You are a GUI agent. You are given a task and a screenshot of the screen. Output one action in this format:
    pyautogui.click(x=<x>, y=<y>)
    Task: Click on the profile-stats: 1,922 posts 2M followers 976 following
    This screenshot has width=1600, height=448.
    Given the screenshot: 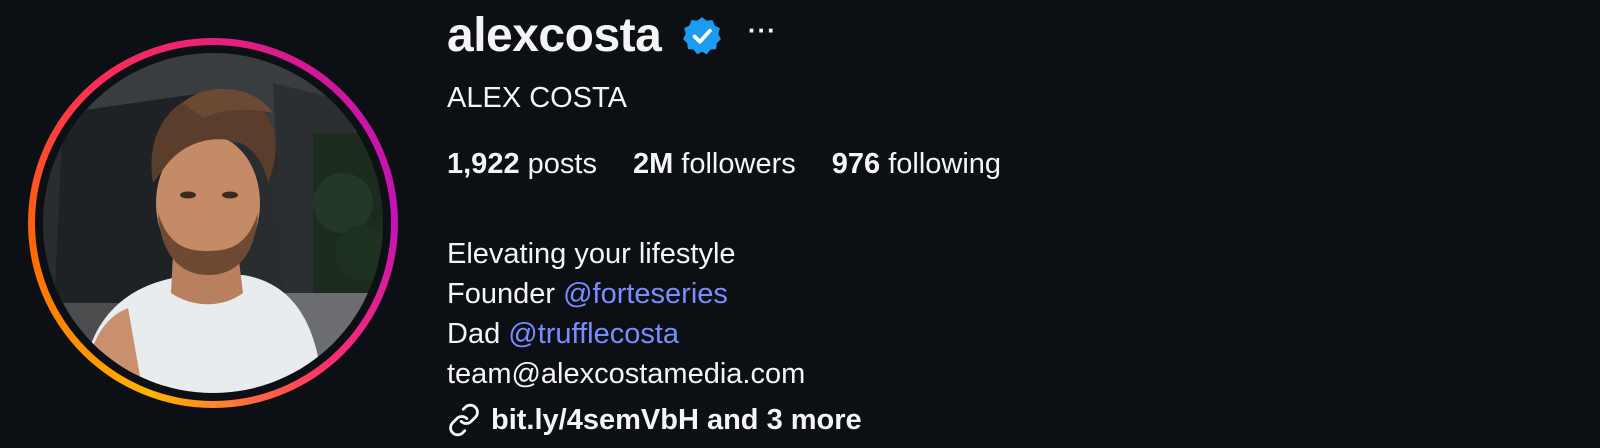 What is the action you would take?
    pyautogui.click(x=724, y=164)
    